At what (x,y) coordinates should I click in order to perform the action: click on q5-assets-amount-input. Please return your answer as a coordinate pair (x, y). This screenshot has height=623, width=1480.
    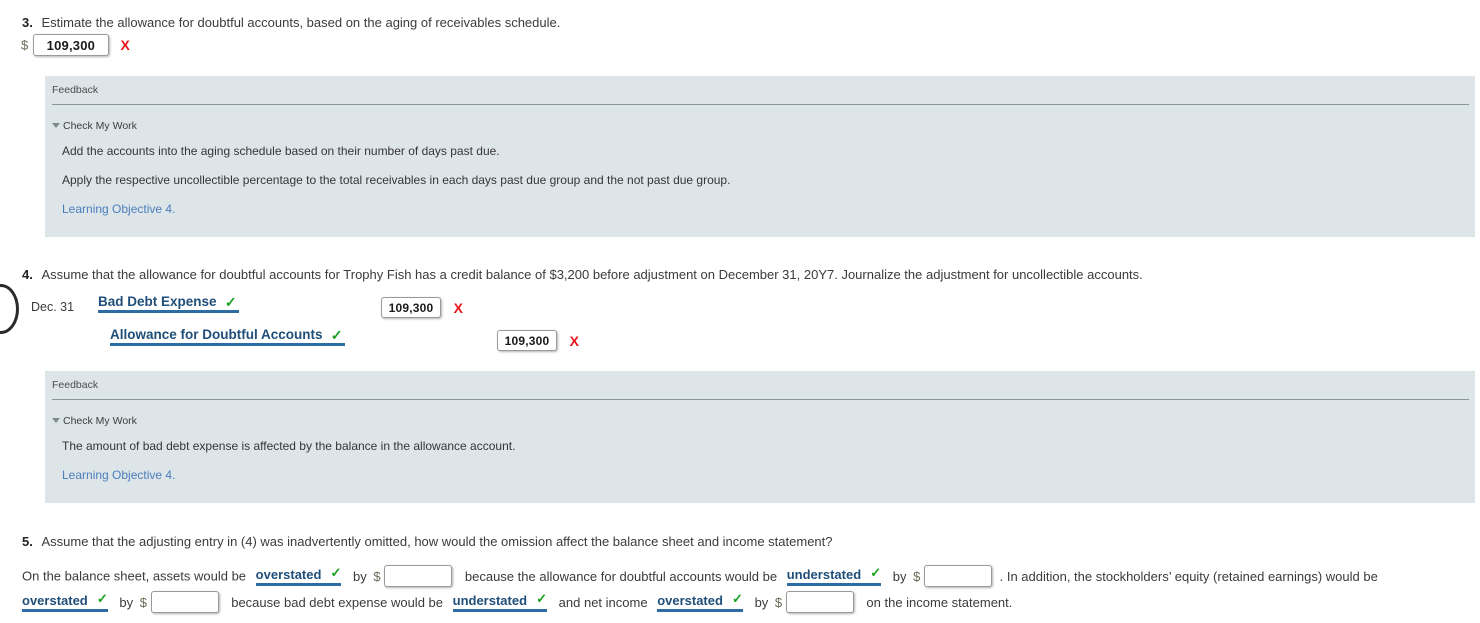
    Looking at the image, I should click on (418, 576).